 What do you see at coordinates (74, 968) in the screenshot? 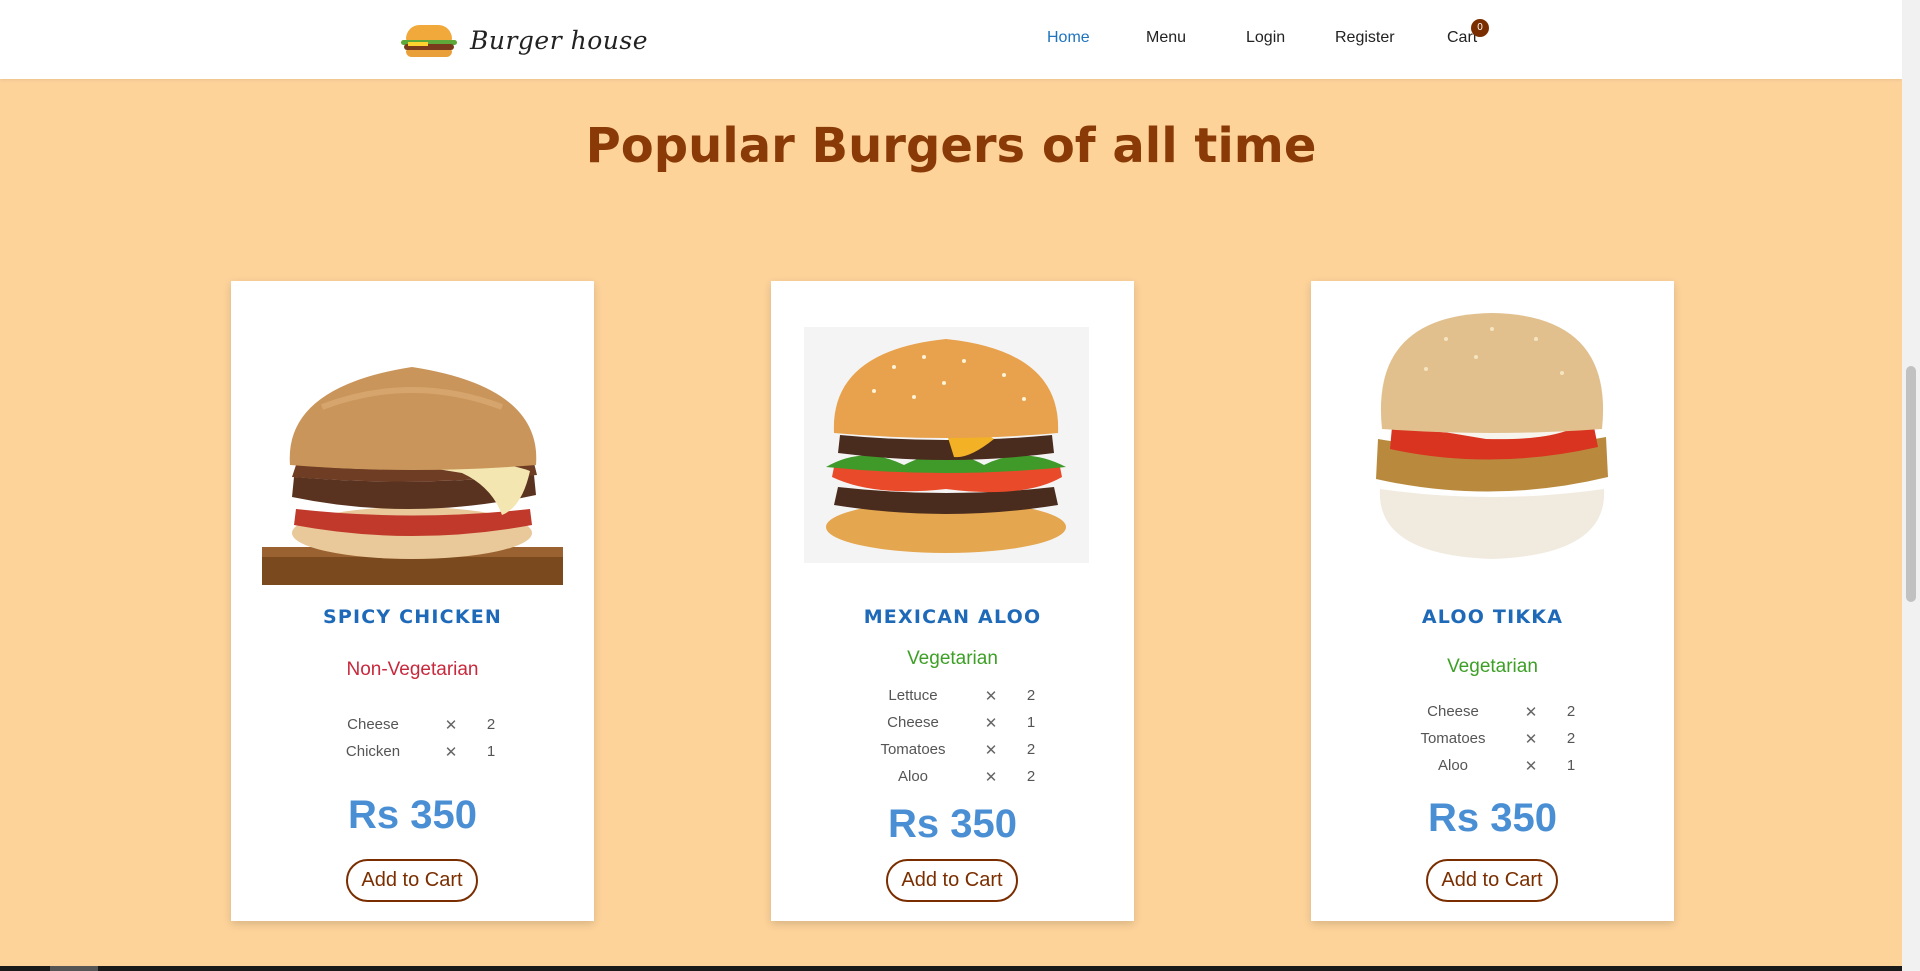
I see `scrollbar-thumb-horizontal` at bounding box center [74, 968].